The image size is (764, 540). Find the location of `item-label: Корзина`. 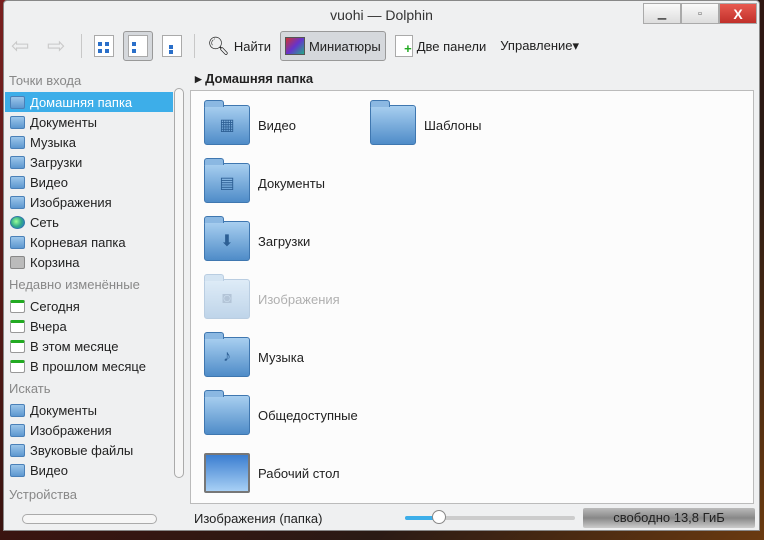

item-label: Корзина is located at coordinates (55, 262).